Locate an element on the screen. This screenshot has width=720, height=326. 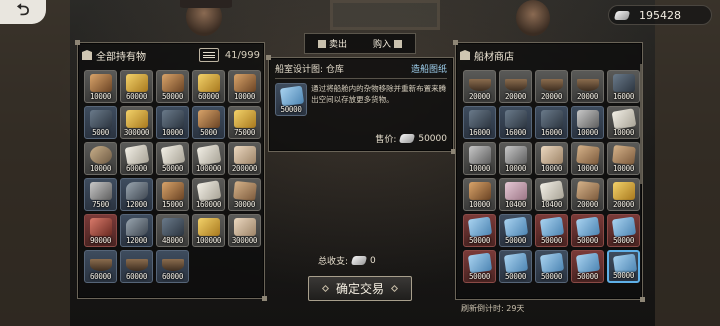
inventory-item-slot: 75000 is located at coordinates (244, 122).